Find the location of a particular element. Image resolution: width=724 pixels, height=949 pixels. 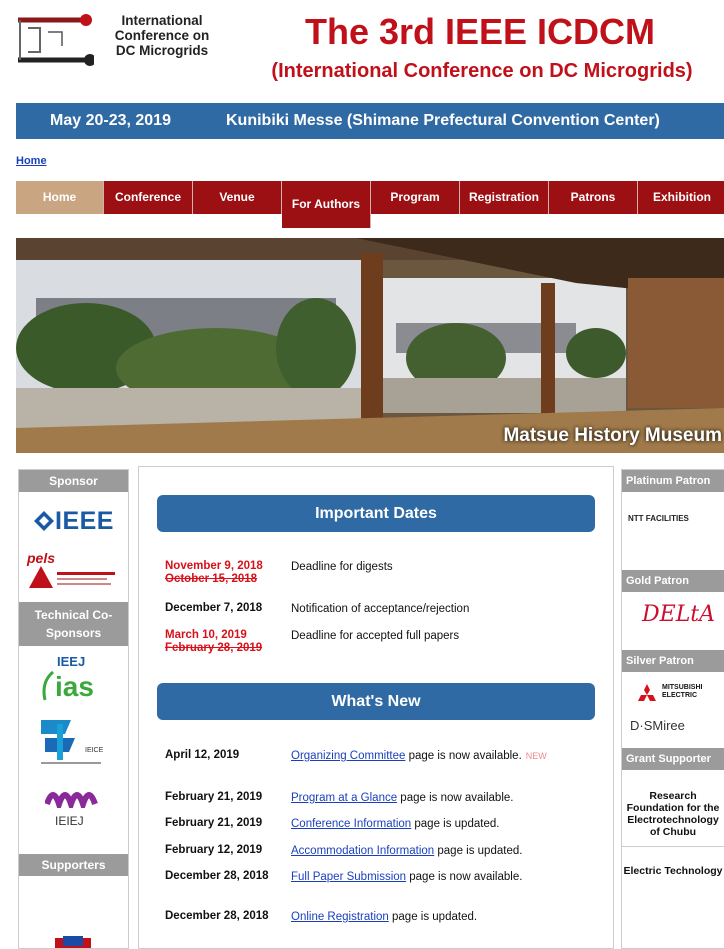

nav-for-authors: For Authors is located at coordinates (326, 204).